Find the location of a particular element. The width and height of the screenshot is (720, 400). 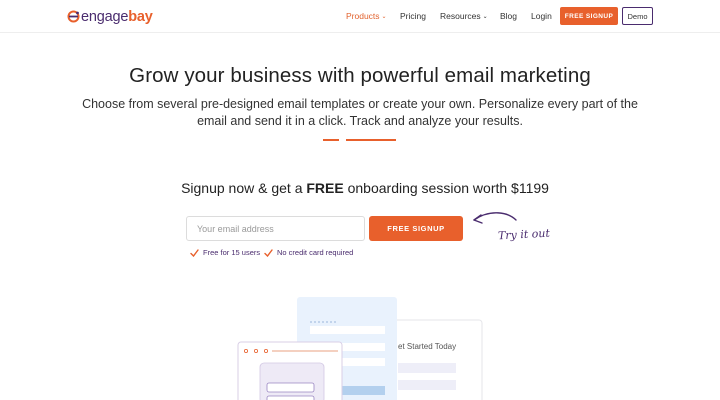

nav-pricing-label: Pricing is located at coordinates (413, 16).